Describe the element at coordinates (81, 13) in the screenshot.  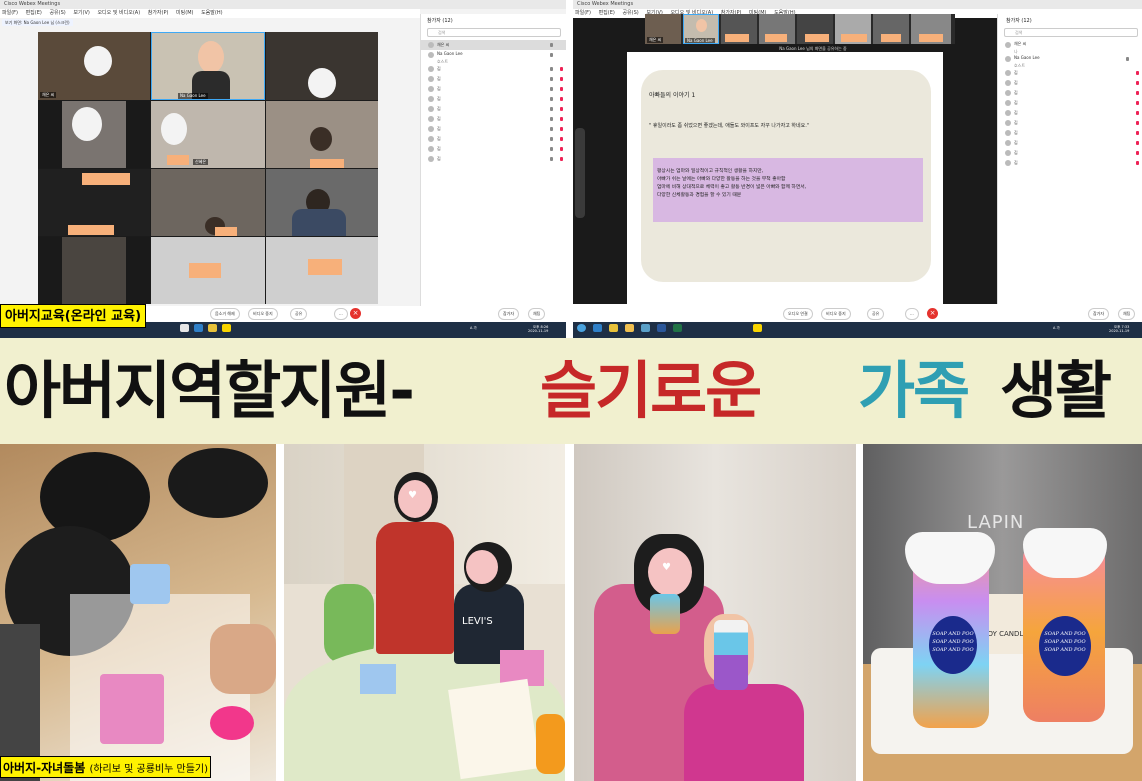
I see `menu-item: 보기(V)` at that location.